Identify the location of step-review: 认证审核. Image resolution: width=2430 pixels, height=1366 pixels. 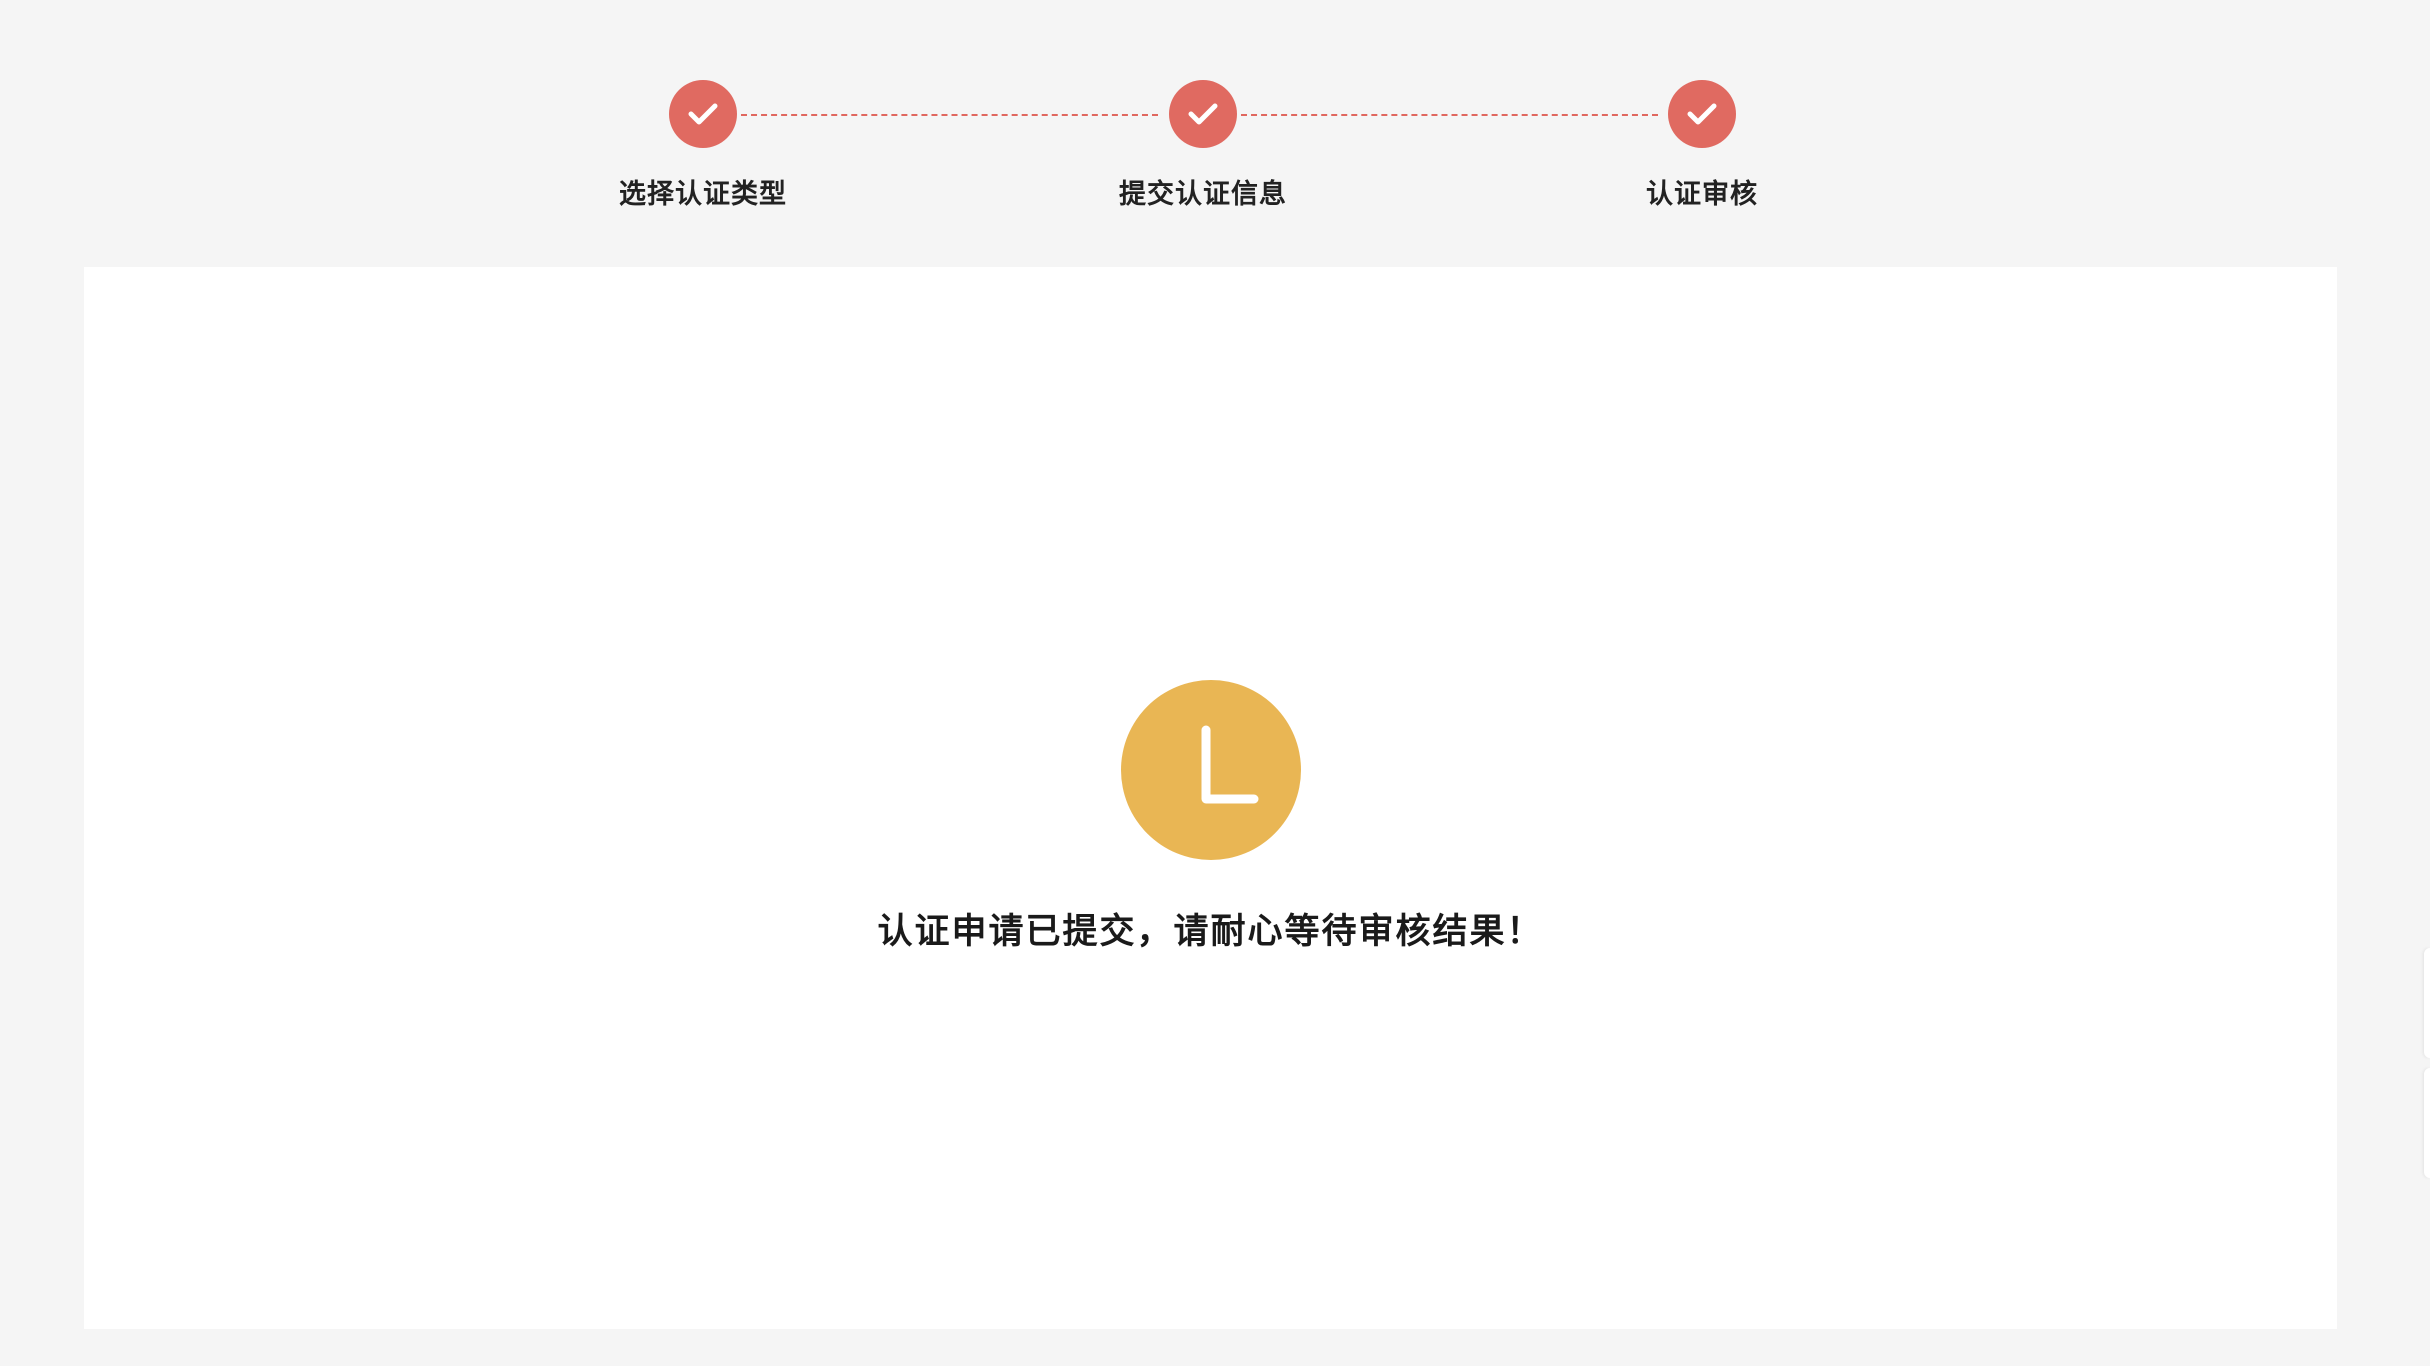
(1702, 145).